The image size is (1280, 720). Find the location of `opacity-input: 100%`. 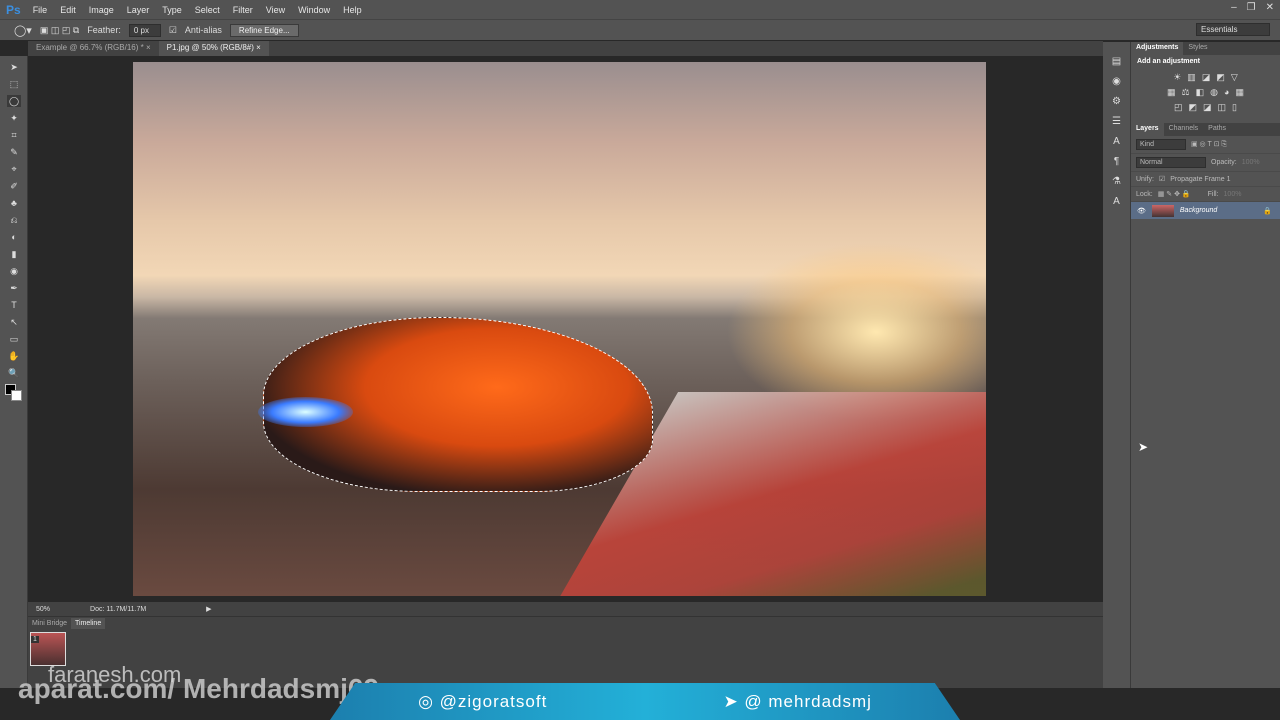

opacity-input: 100% is located at coordinates (1251, 162).